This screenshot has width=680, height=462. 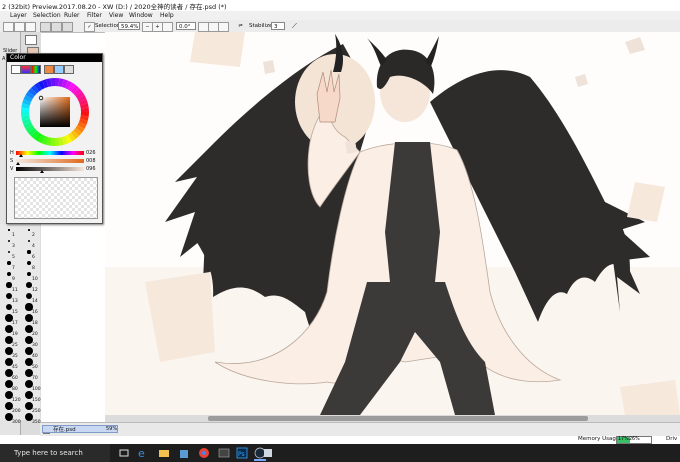 I want to click on rgb-slider-tab, so click(x=26, y=69).